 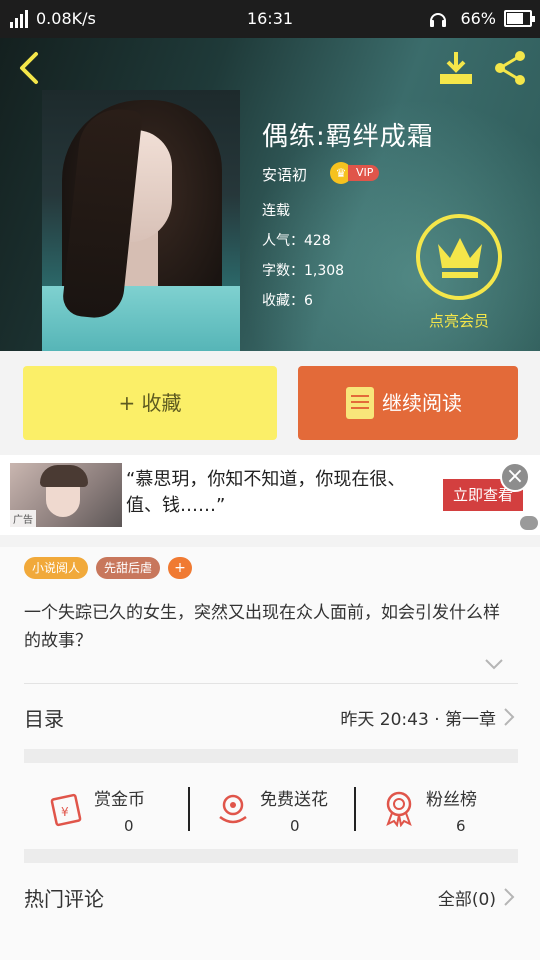 What do you see at coordinates (438, 20) in the screenshot?
I see `headphone-icon` at bounding box center [438, 20].